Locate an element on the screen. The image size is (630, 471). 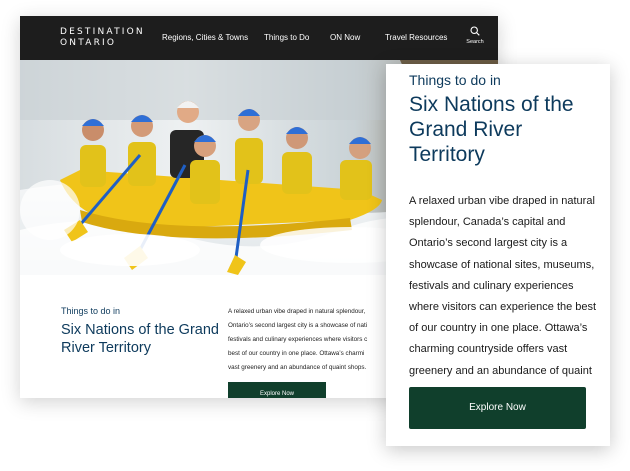
destination-ontario-logo: DESTINATION ONTARIO is located at coordinates (102, 38).